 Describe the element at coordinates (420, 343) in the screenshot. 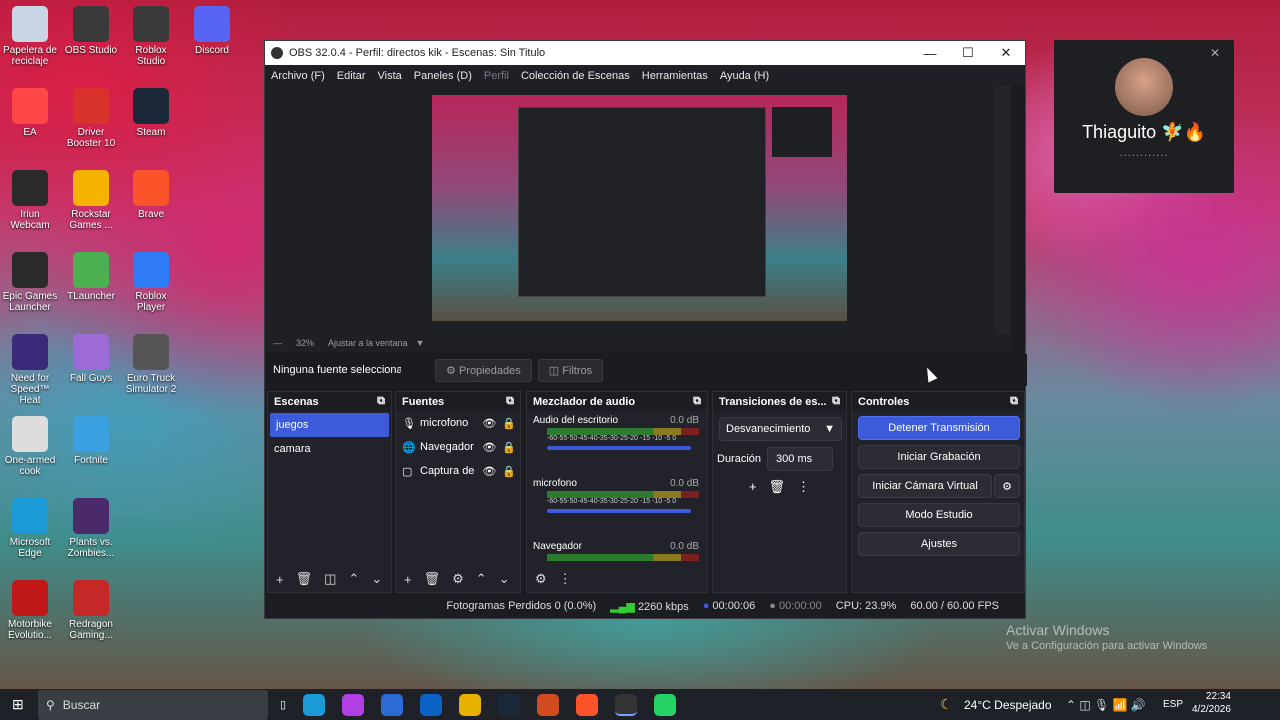

I see `chevron-down-icon: ▼` at that location.